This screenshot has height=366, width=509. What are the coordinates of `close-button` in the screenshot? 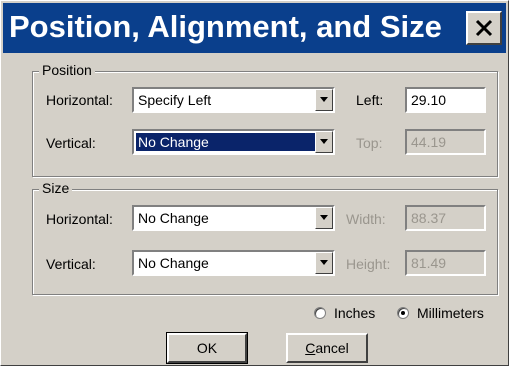 It's located at (484, 28).